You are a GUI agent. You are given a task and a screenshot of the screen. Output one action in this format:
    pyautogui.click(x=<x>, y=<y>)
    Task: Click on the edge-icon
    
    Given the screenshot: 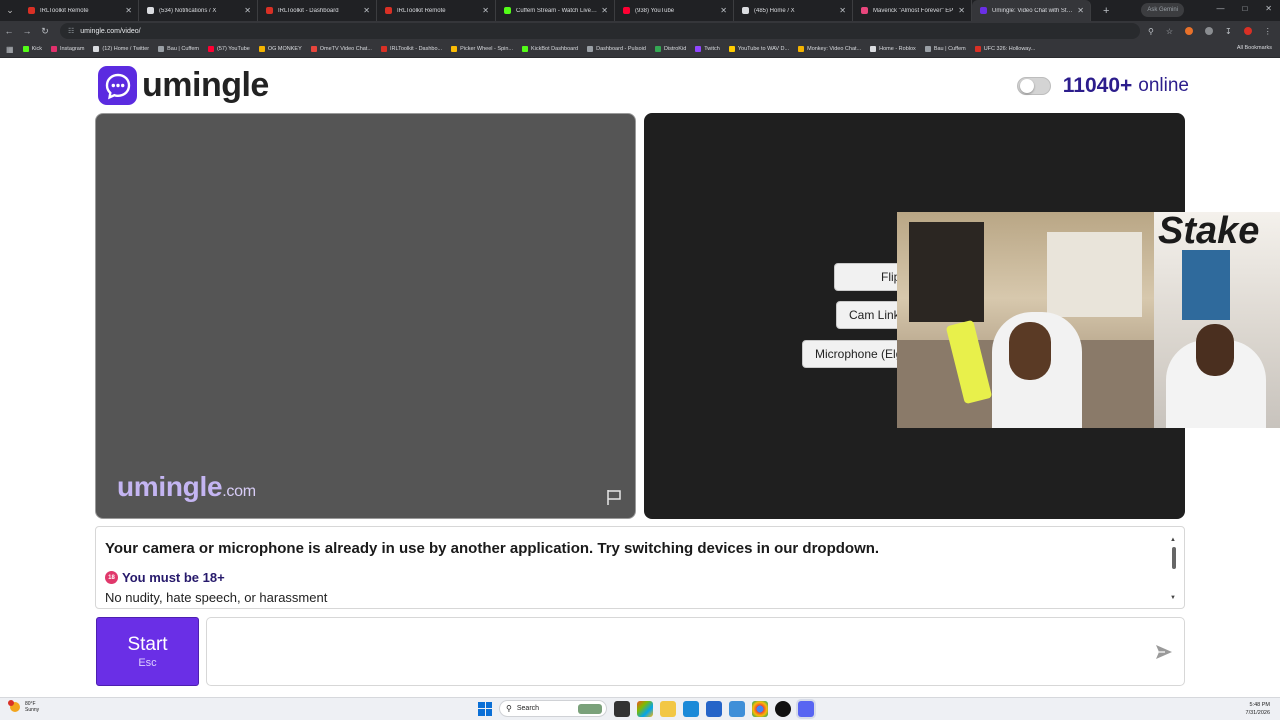 What is the action you would take?
    pyautogui.click(x=691, y=708)
    